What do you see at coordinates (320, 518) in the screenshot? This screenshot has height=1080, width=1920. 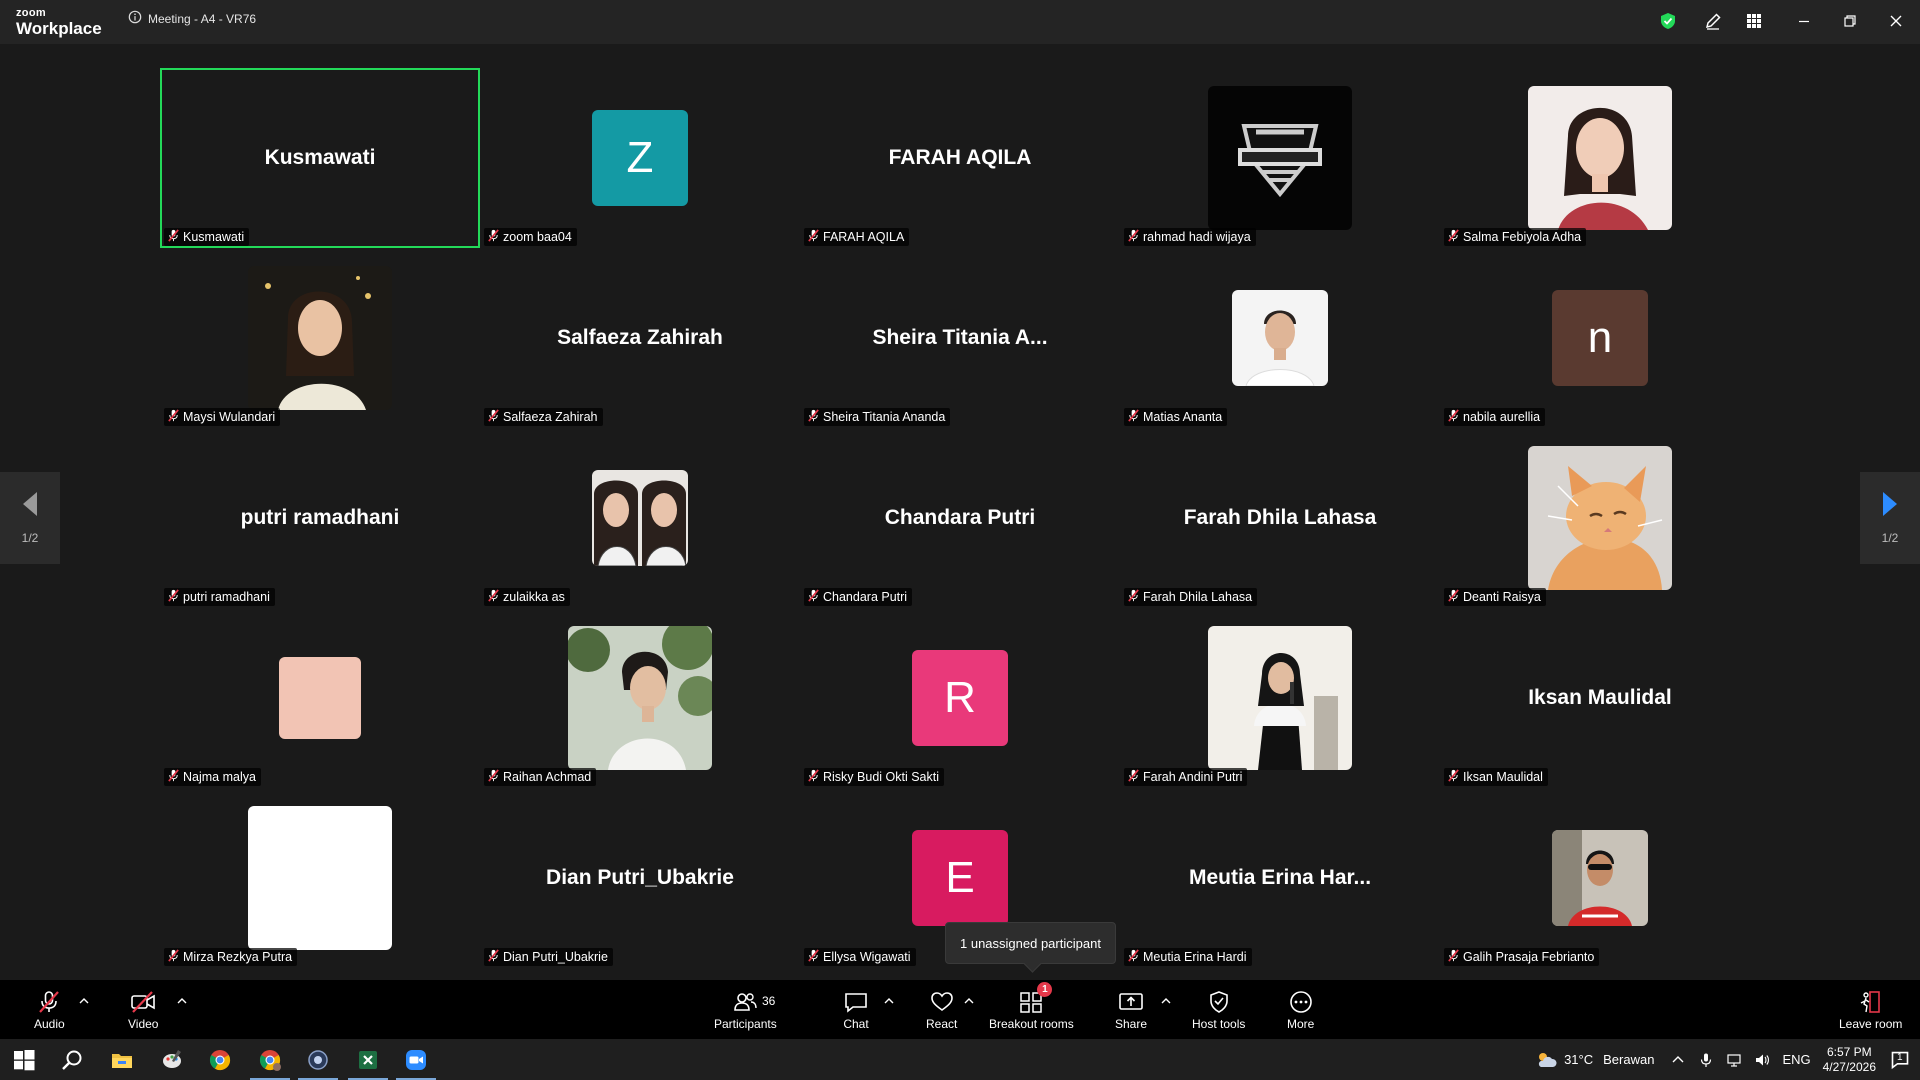 I see `participant-tile: putri ramadhani putri ramadhani` at bounding box center [320, 518].